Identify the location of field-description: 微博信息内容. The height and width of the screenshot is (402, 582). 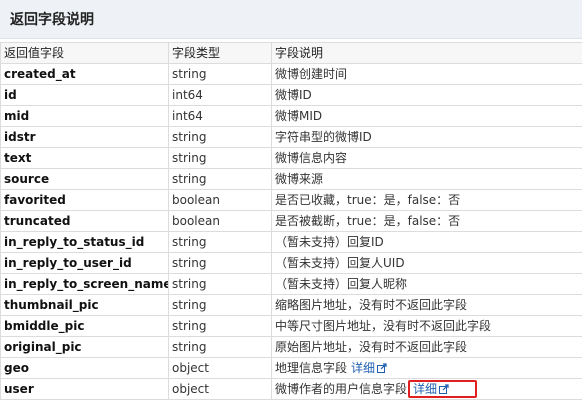
(426, 158).